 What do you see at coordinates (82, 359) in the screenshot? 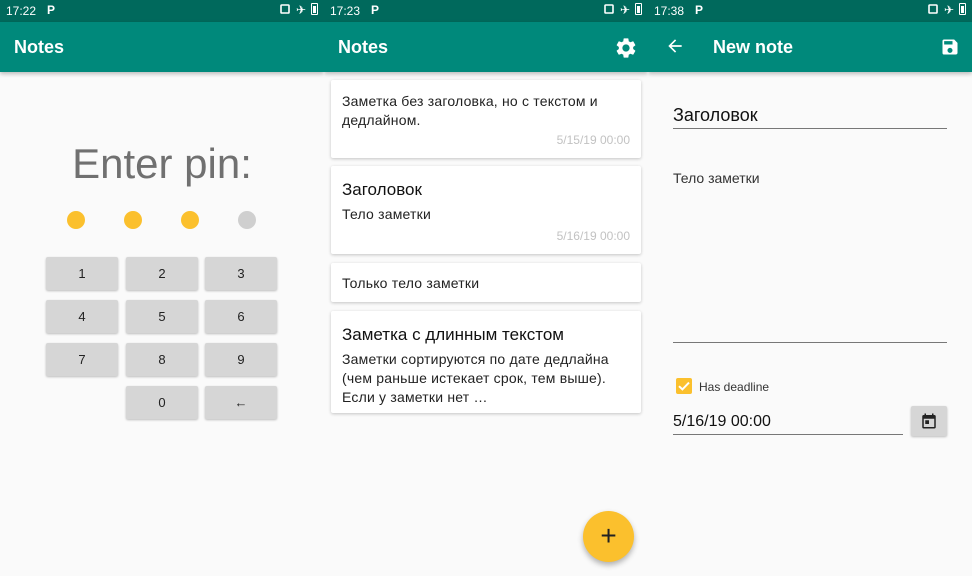
I see `key-7: 7` at bounding box center [82, 359].